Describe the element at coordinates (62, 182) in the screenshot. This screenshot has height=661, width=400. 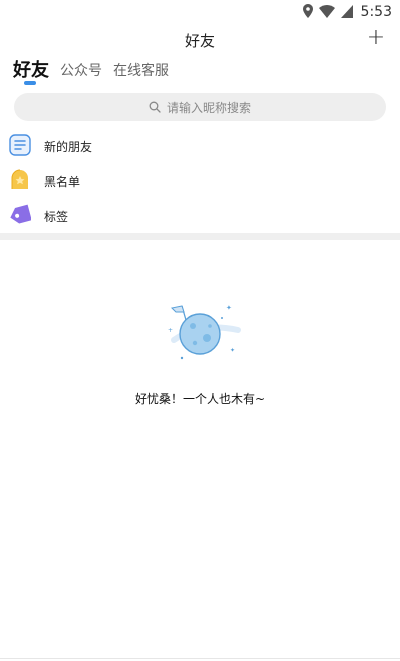
I see `menu-item-label: 黑名单` at that location.